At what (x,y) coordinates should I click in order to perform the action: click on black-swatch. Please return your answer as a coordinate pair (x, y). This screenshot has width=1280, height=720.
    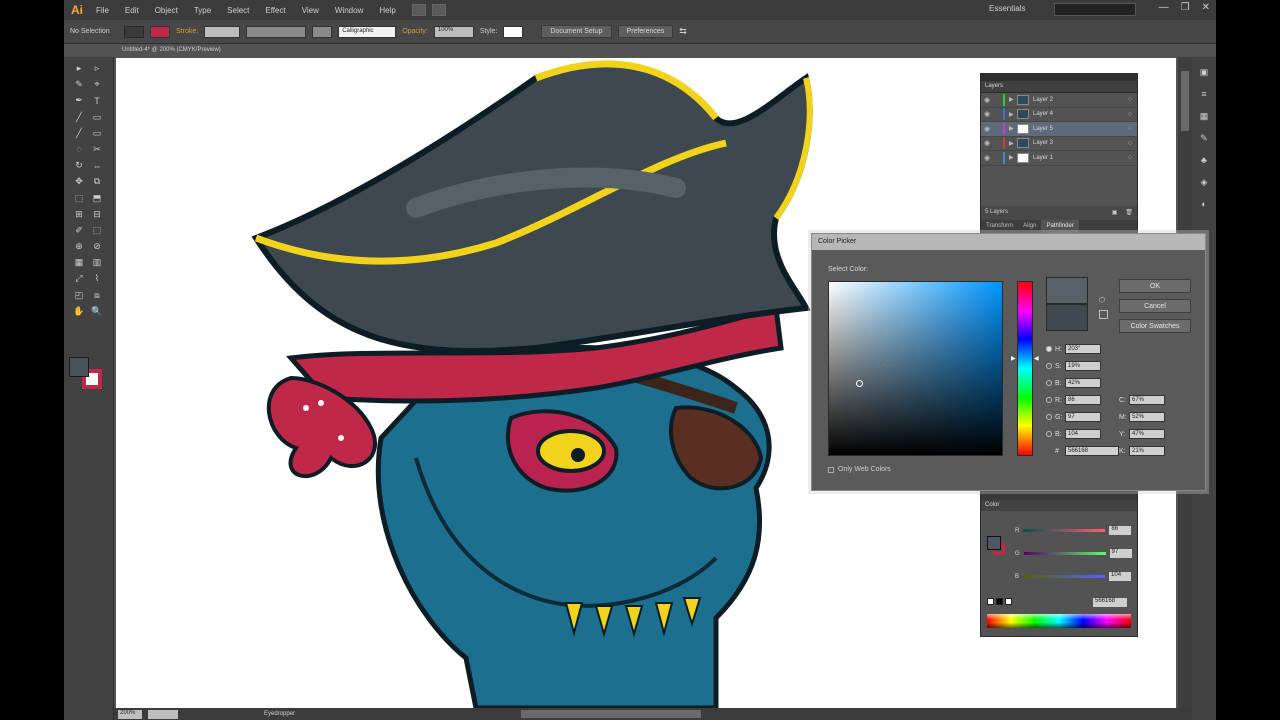
    Looking at the image, I should click on (999, 601).